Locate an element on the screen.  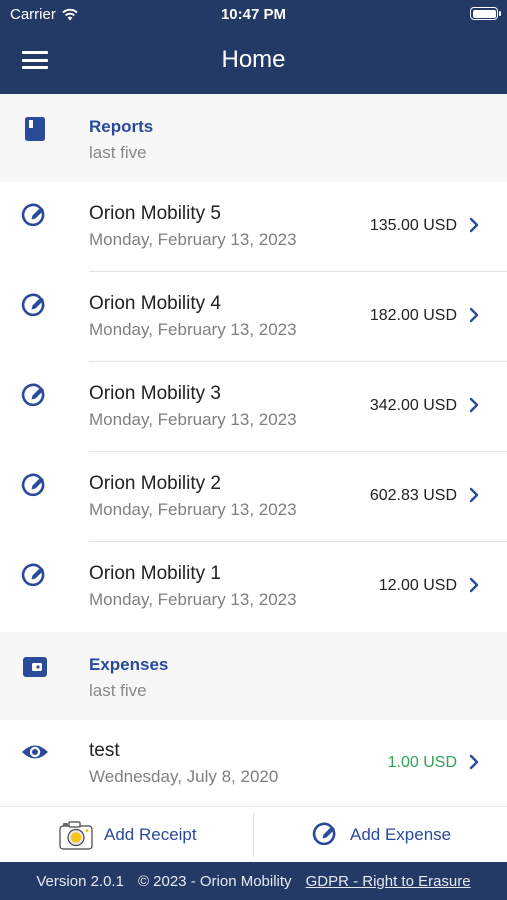
report-amount: 135.00 USD is located at coordinates (413, 225).